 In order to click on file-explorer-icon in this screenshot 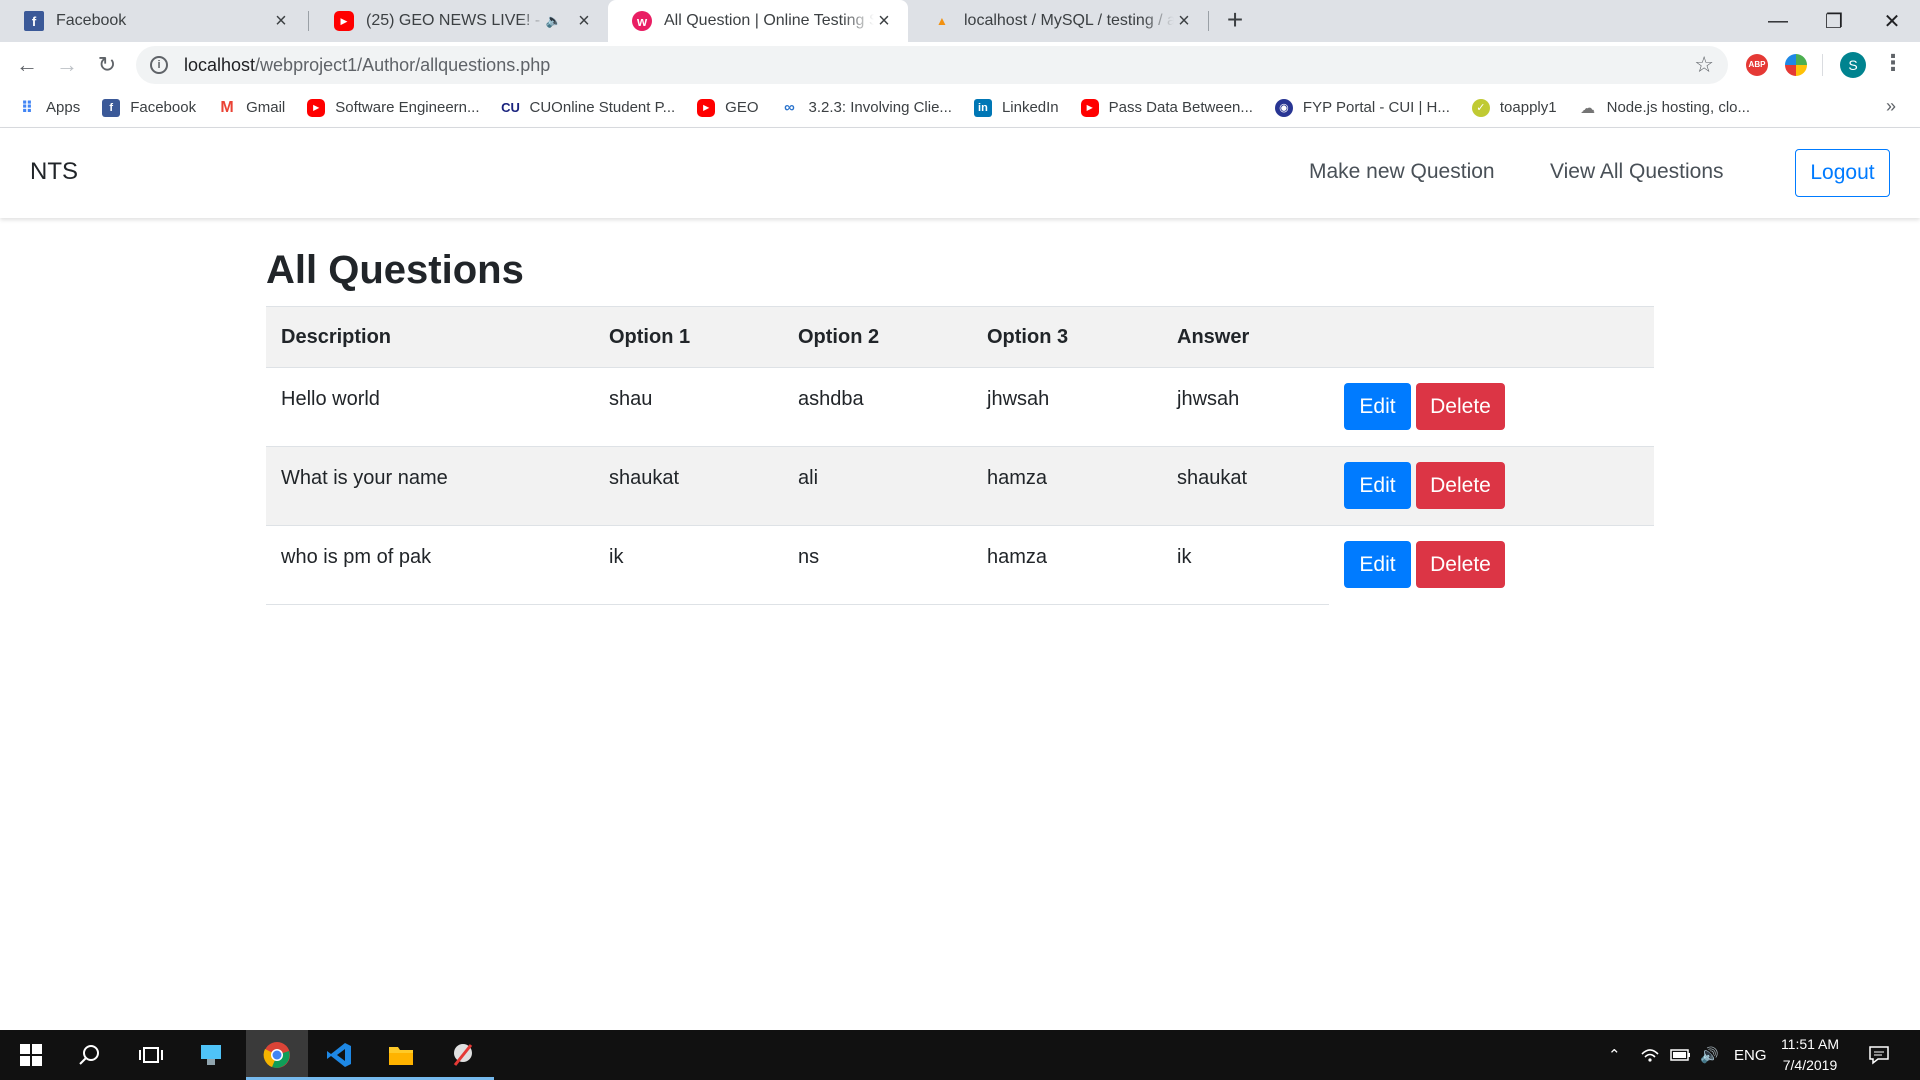, I will do `click(401, 1055)`.